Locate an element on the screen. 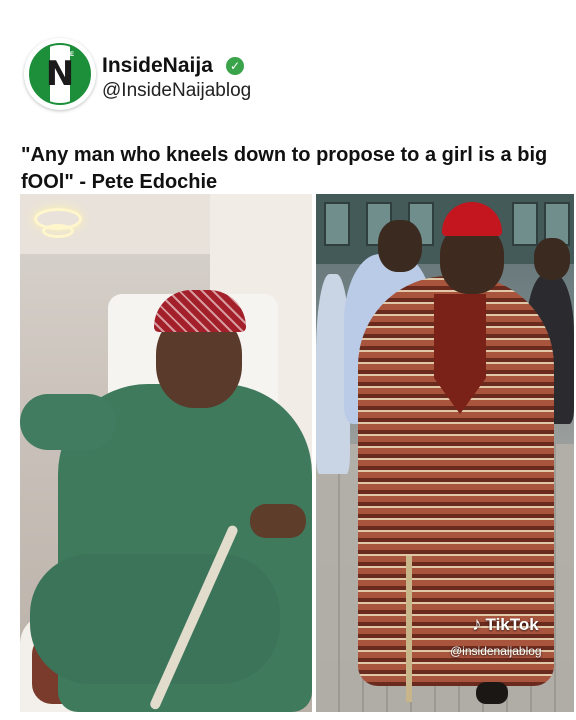 The image size is (576, 720). tiktok-brand: TikTok is located at coordinates (512, 624).